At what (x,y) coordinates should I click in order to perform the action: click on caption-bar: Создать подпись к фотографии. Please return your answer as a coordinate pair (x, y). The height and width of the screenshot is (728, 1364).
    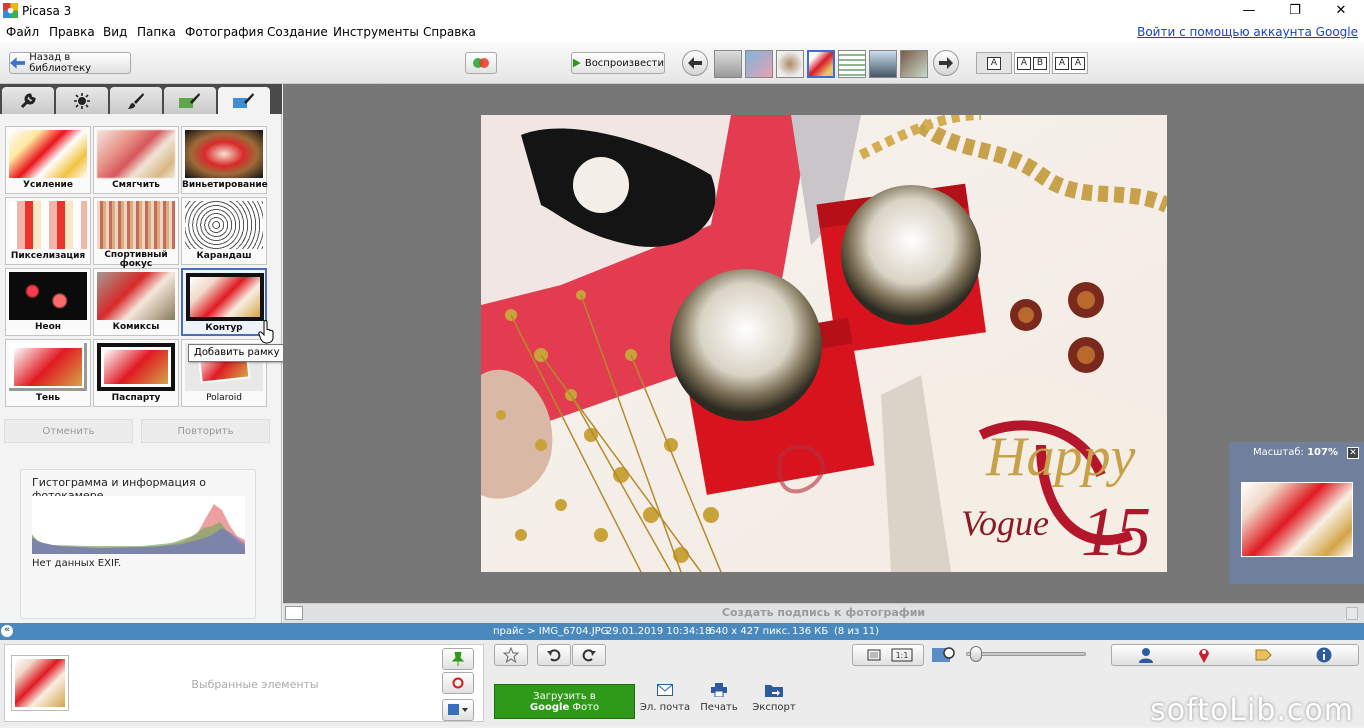
    Looking at the image, I should click on (823, 613).